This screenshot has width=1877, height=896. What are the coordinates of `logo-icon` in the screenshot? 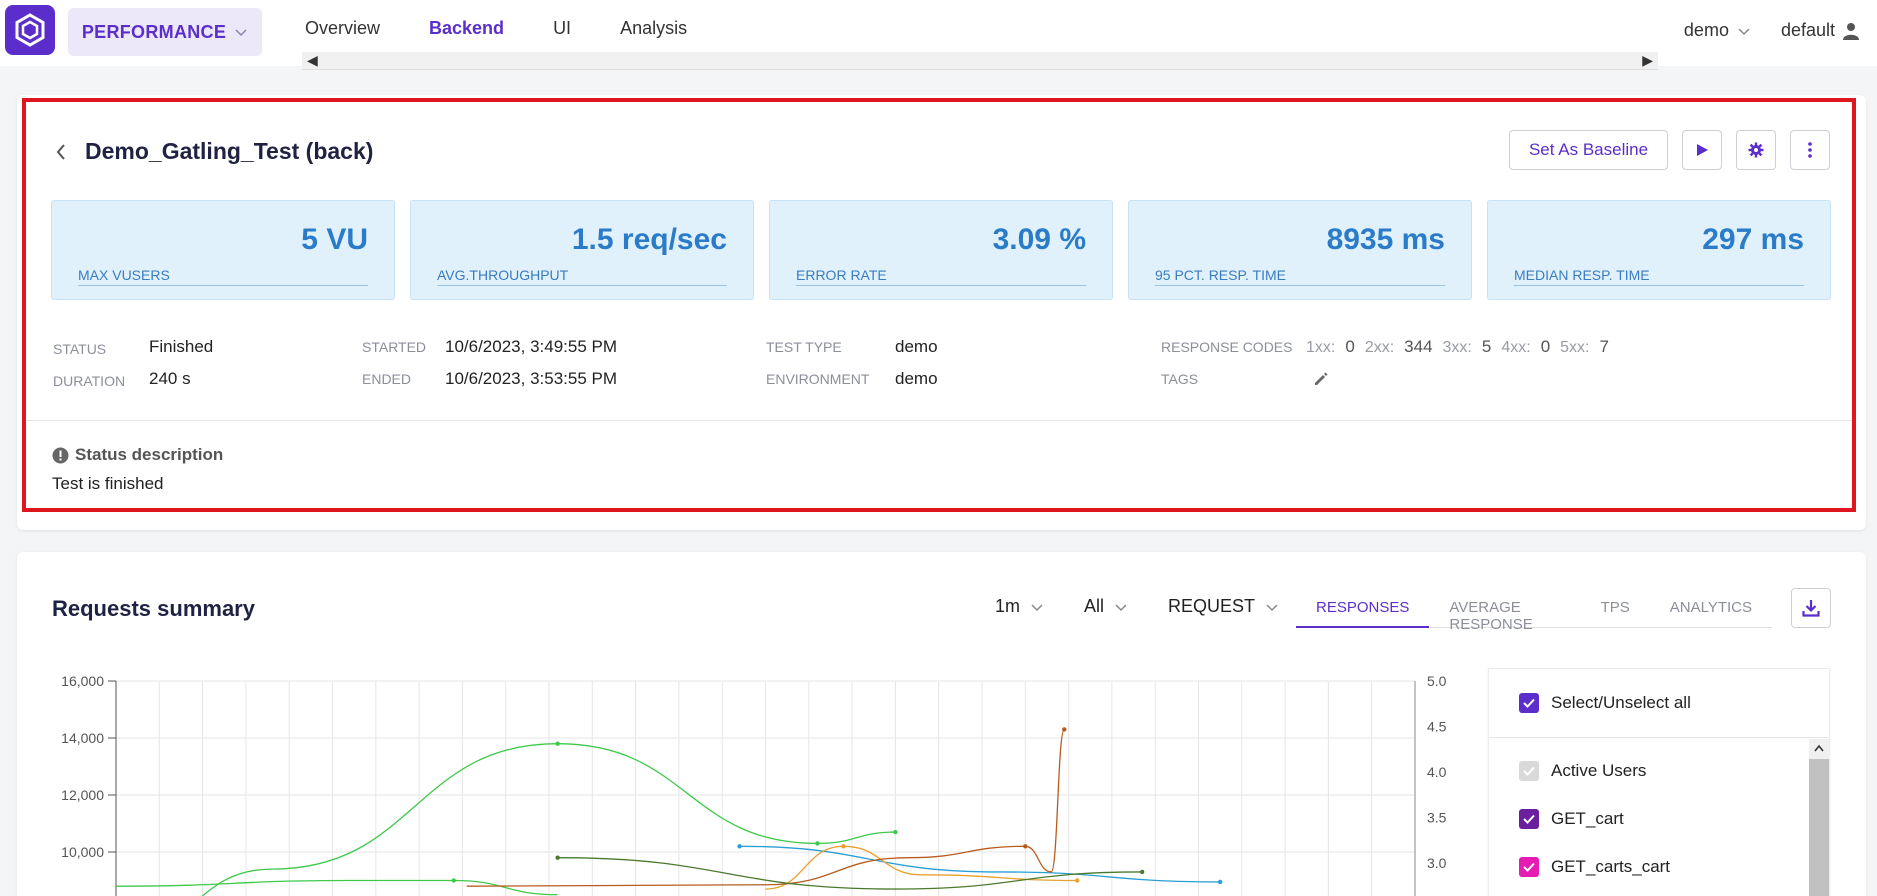 It's located at (30, 30).